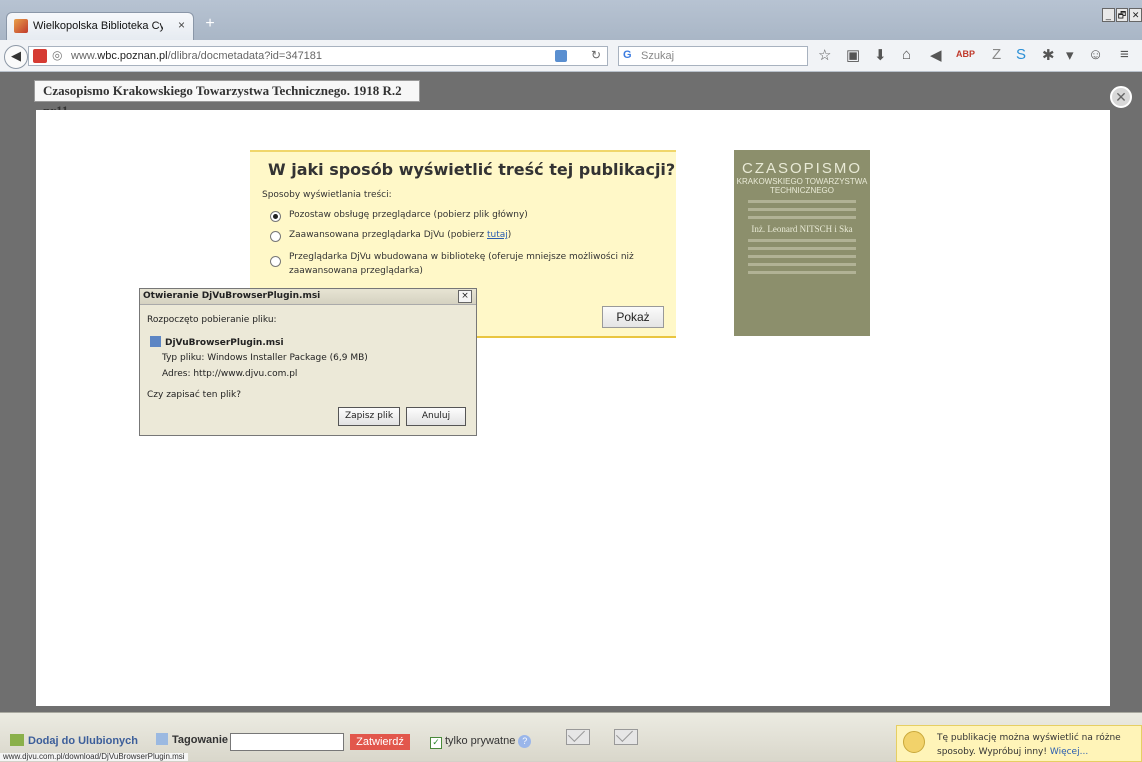 The height and width of the screenshot is (762, 1142). I want to click on radio-advanced-djvu, so click(275, 236).